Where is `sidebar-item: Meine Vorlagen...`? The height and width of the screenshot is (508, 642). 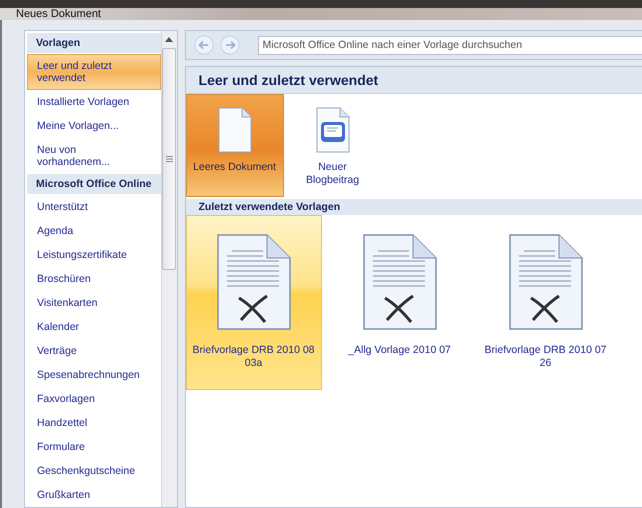
sidebar-item: Meine Vorlagen... is located at coordinates (94, 126).